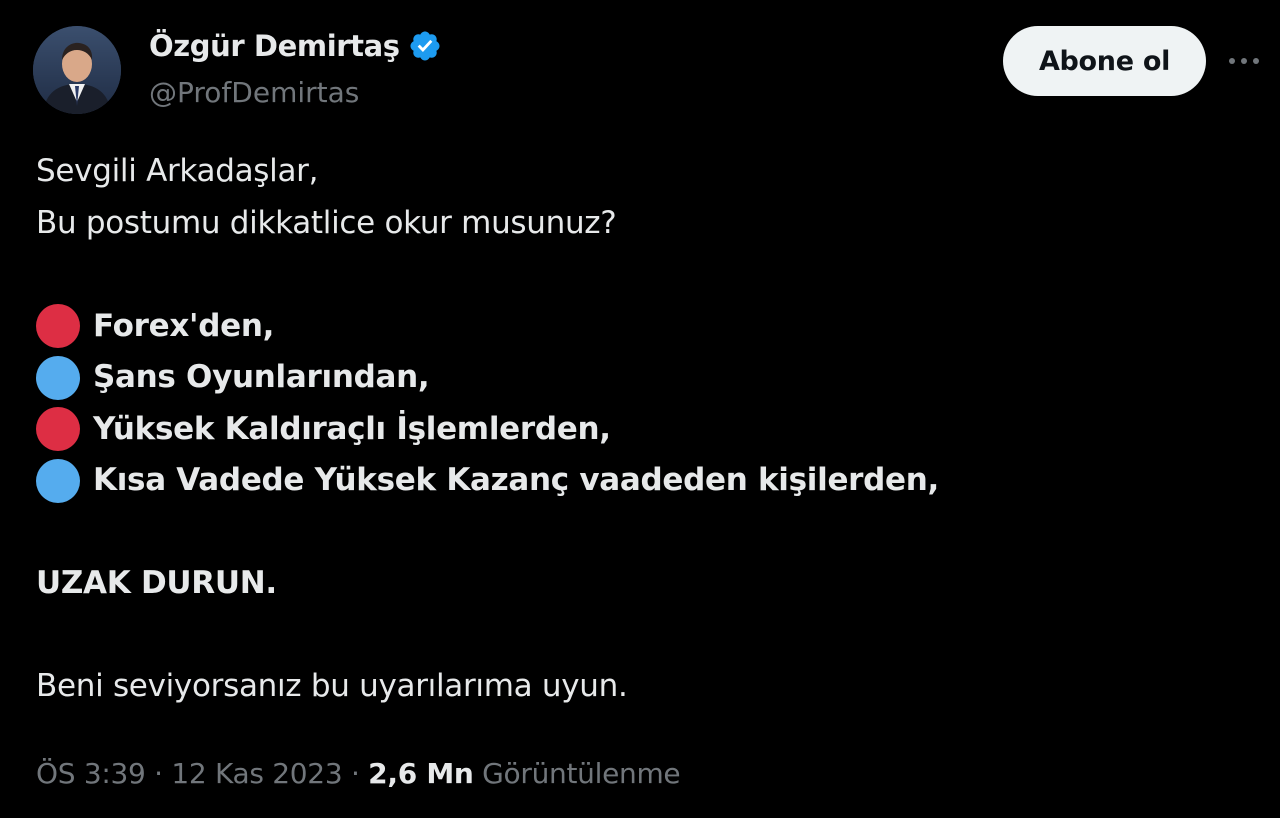  I want to click on bullet-text: Yüksek Kaldıraçlı İşlemlerden,, so click(352, 428).